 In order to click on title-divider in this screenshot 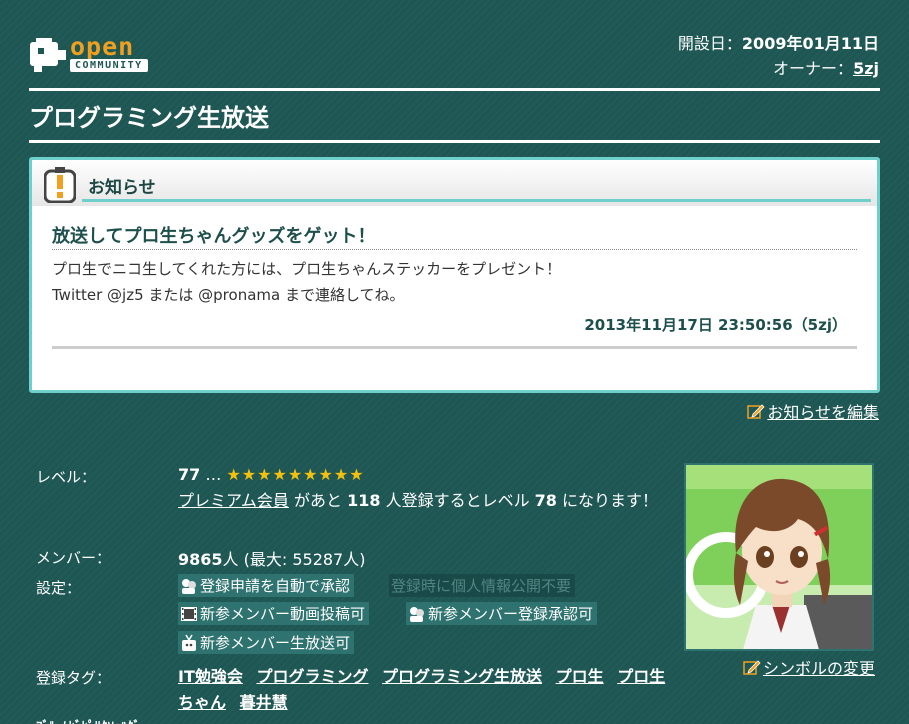, I will do `click(454, 141)`.